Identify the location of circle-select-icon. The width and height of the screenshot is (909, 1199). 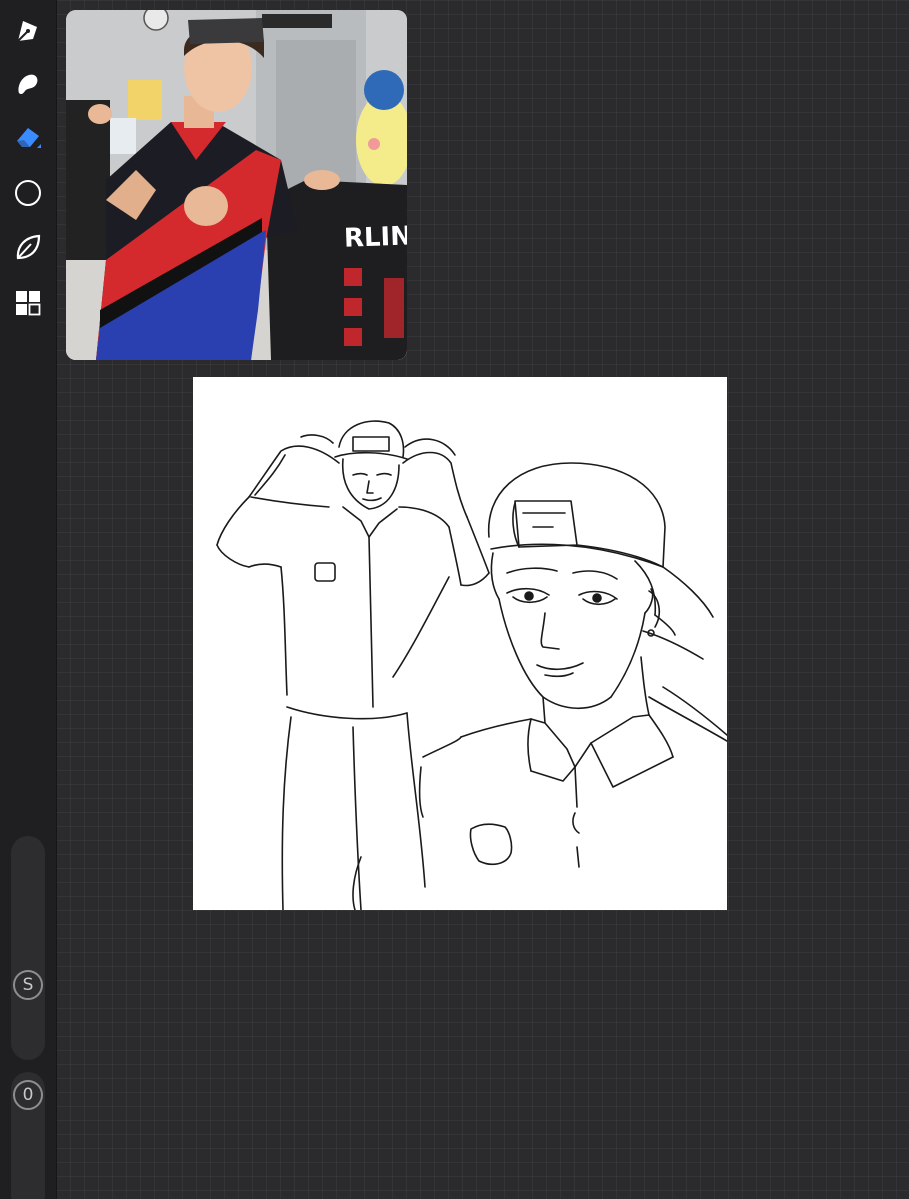
(28, 193).